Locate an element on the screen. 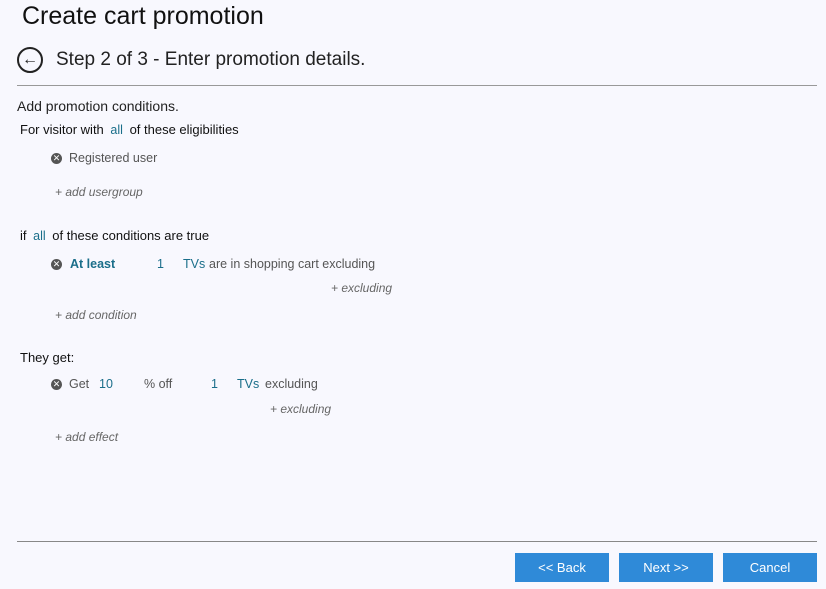 The width and height of the screenshot is (826, 589). effect-row: ✕ Get 10 % off 1 TVs excluding is located at coordinates (251, 385).